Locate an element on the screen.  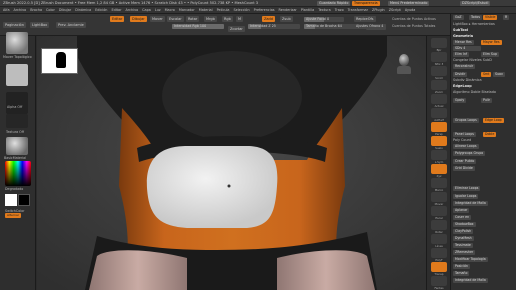
dock-floor-button: Suelo is located at coordinates (439, 143).